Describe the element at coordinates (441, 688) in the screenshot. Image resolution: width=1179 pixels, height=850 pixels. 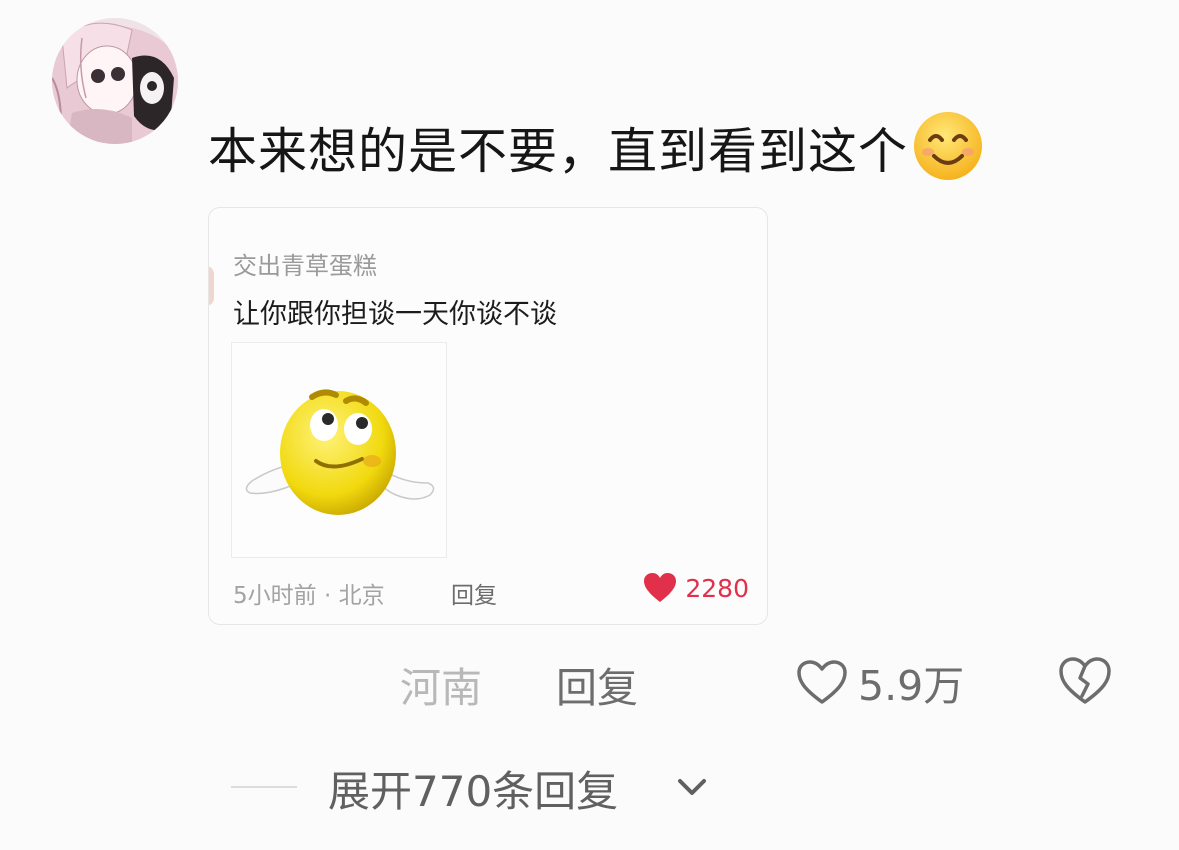
I see `comment-location: 河南` at that location.